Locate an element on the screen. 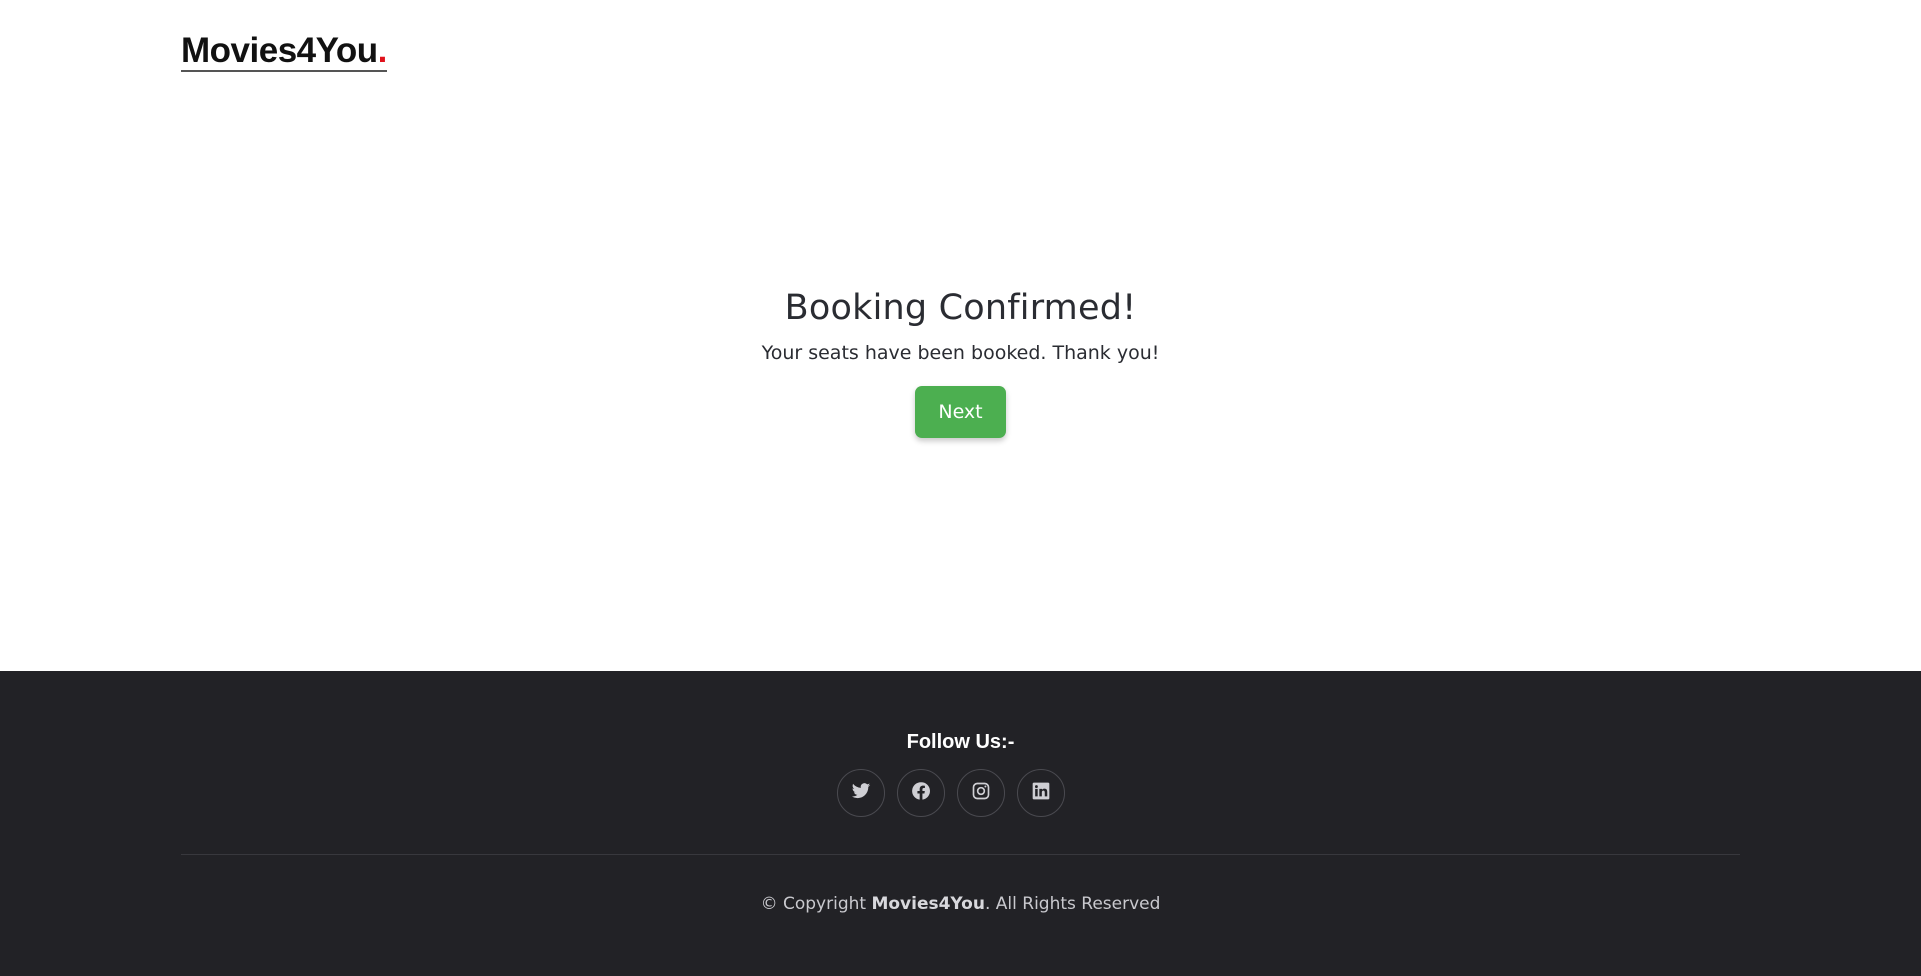  facebook-icon is located at coordinates (921, 793).